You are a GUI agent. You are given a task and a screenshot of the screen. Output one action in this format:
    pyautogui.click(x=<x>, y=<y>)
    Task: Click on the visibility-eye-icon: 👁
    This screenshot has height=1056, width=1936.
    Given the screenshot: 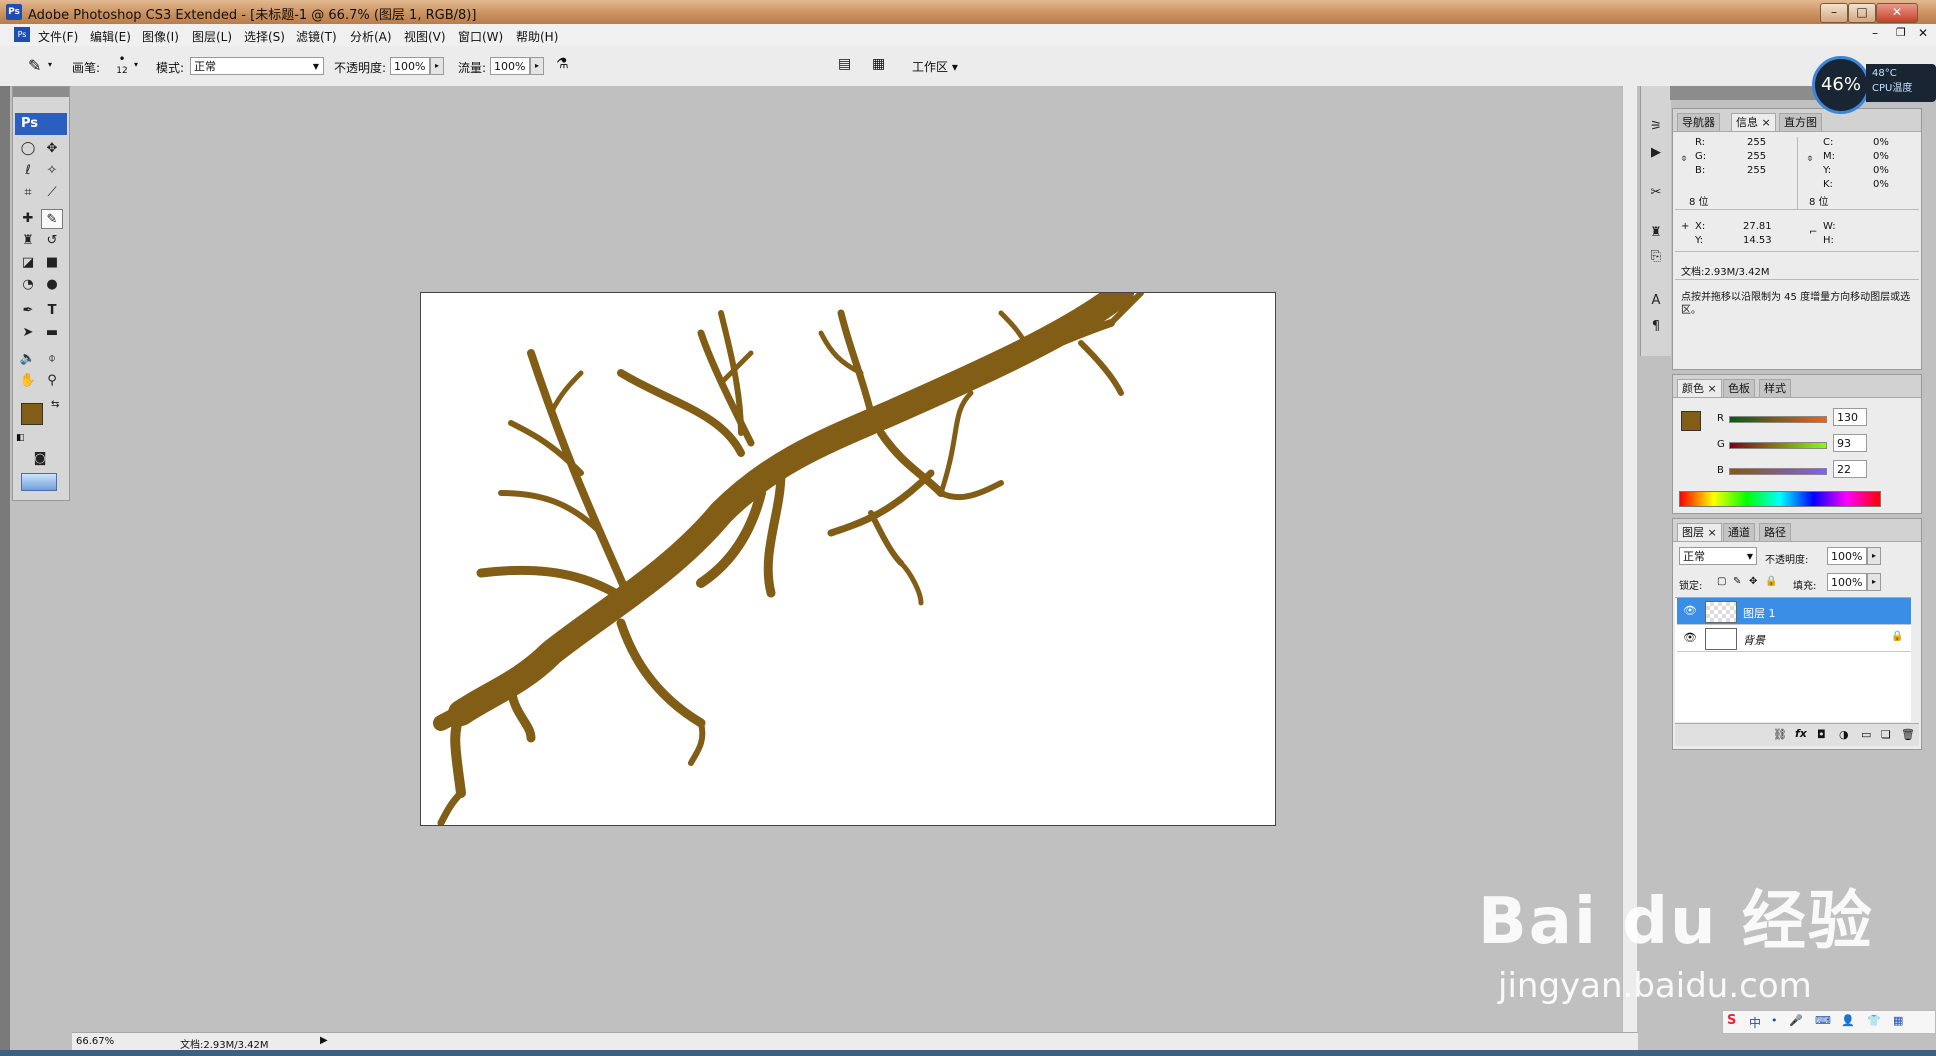 What is the action you would take?
    pyautogui.click(x=1690, y=637)
    